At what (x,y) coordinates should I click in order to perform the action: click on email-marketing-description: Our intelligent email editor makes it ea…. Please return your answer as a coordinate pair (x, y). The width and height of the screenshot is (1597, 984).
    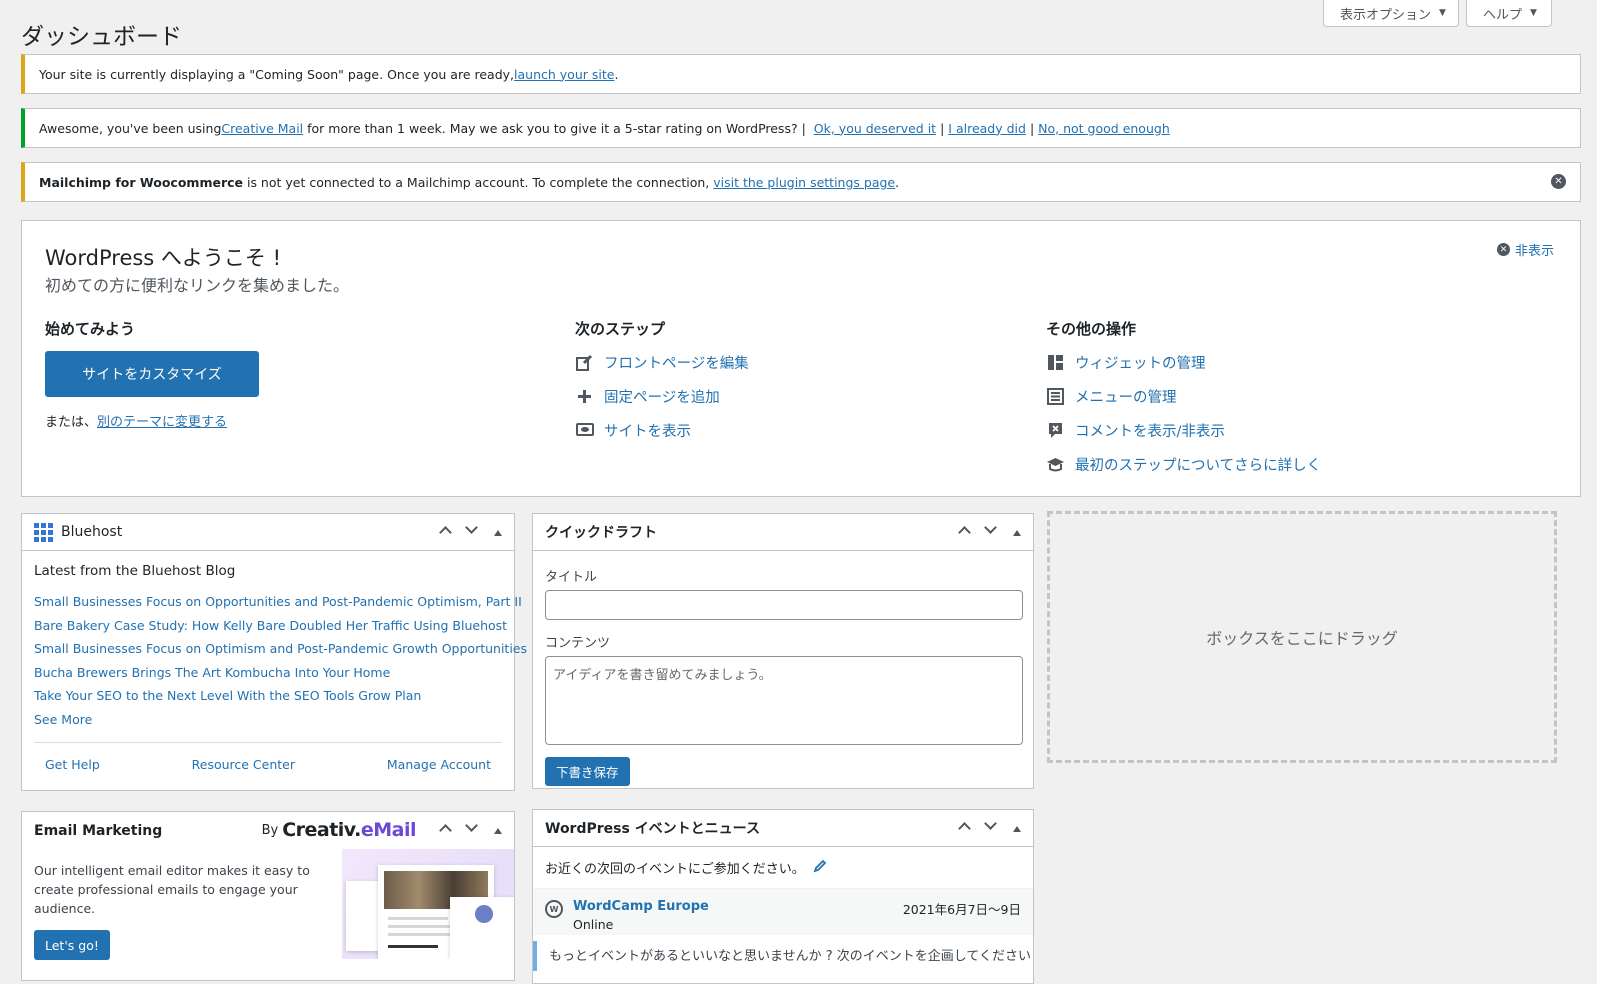
    Looking at the image, I should click on (172, 889).